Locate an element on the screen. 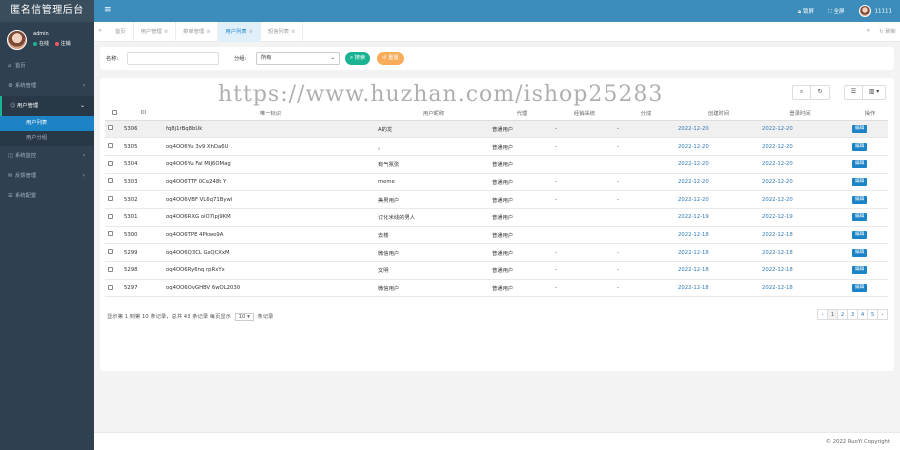 The height and width of the screenshot is (450, 900). column-header: 登录时间 is located at coordinates (798, 114).